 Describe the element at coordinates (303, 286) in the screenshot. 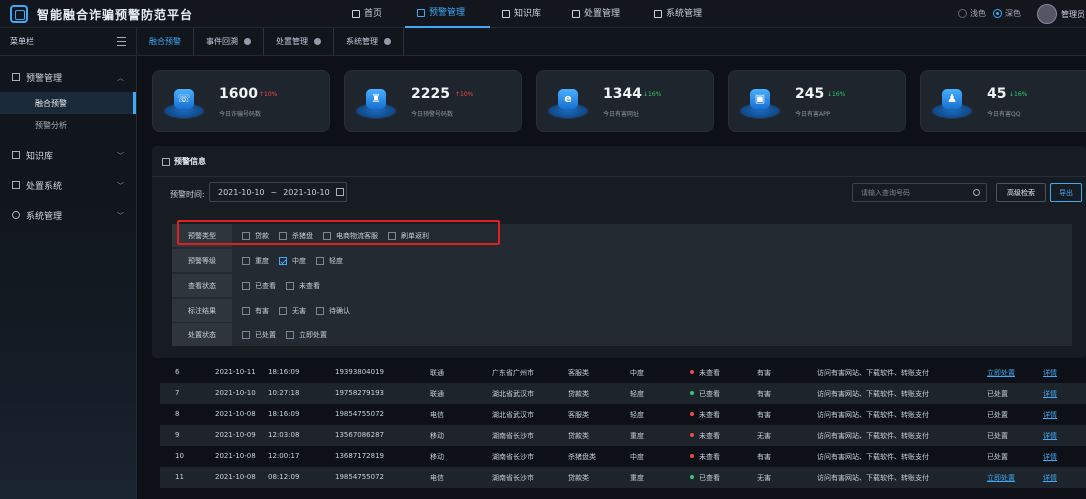

I see `option-unviewed: 未查看` at that location.